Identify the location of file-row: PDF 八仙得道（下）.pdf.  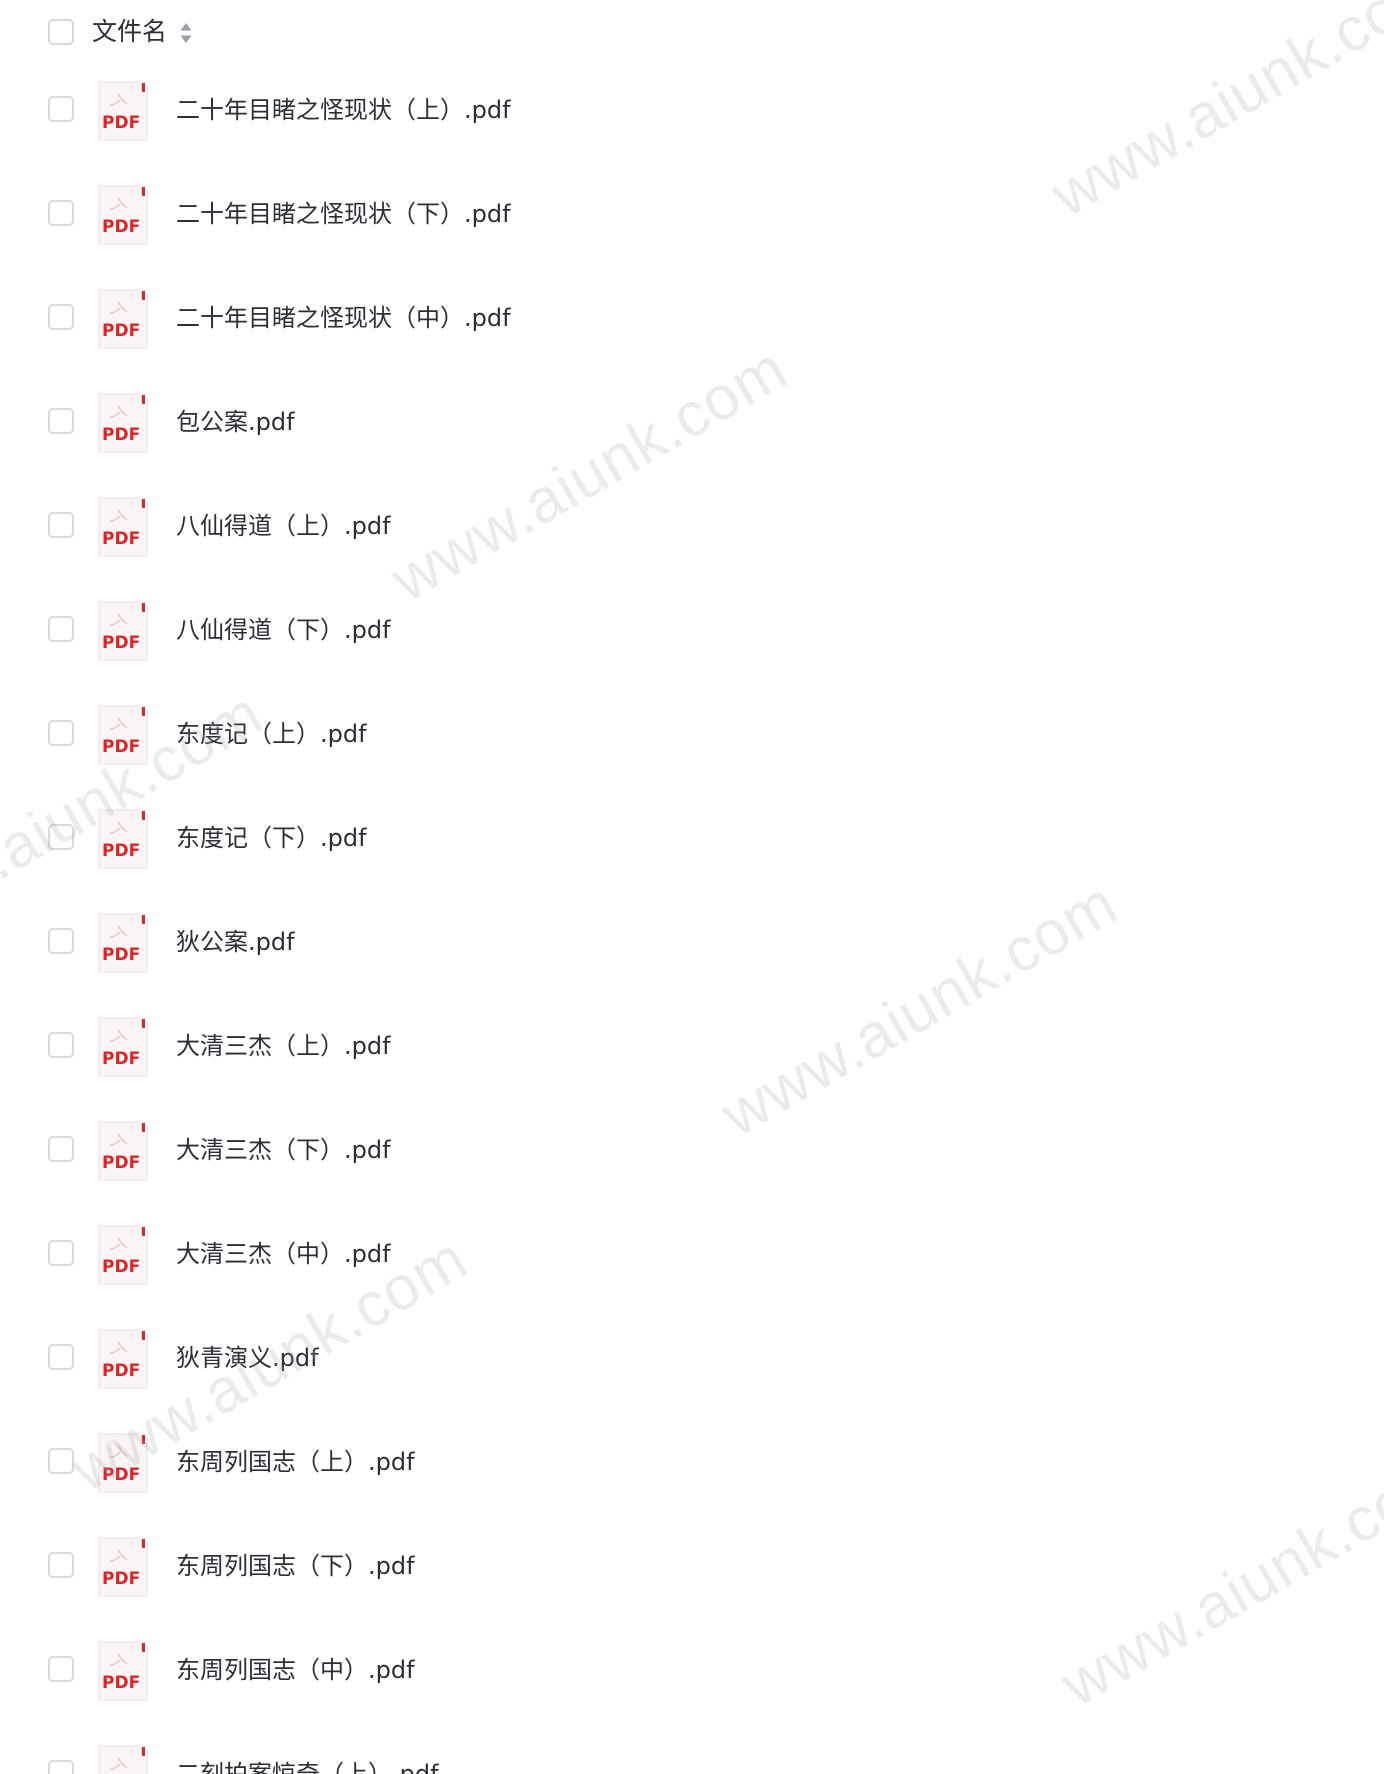
(692, 631).